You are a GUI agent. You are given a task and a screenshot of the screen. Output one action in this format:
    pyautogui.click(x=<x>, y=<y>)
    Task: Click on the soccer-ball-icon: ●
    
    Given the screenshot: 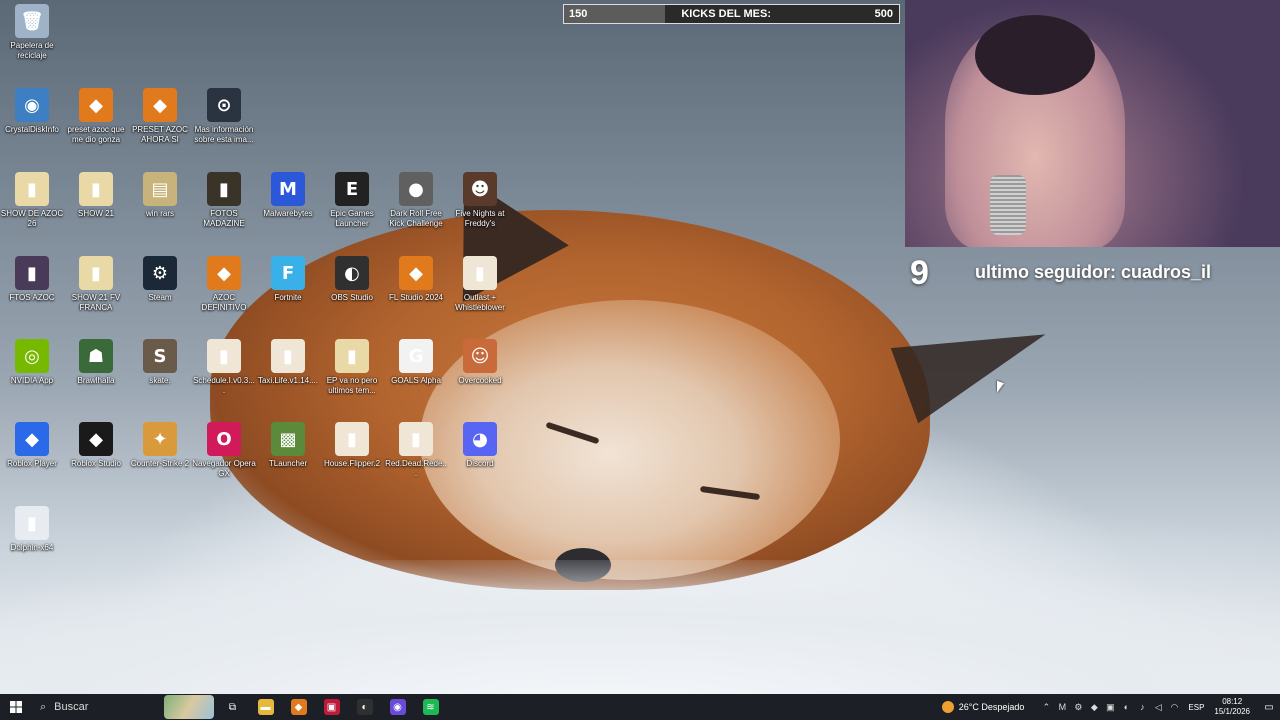 What is the action you would take?
    pyautogui.click(x=416, y=189)
    